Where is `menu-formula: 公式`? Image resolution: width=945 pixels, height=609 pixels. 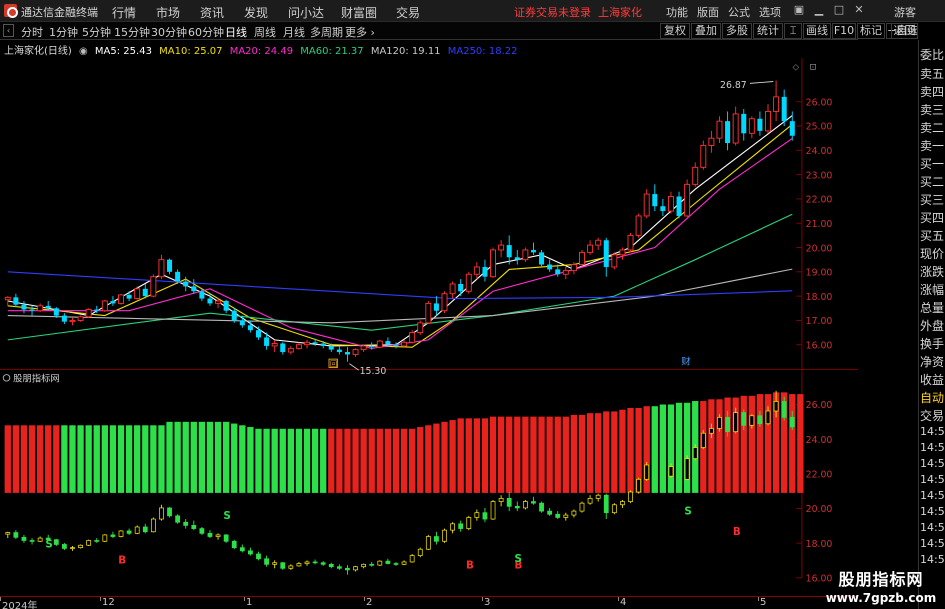 menu-formula: 公式 is located at coordinates (739, 12).